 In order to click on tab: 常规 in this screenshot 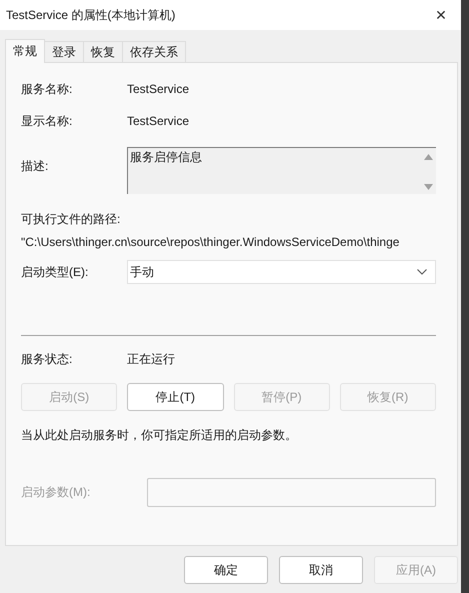, I will do `click(25, 51)`.